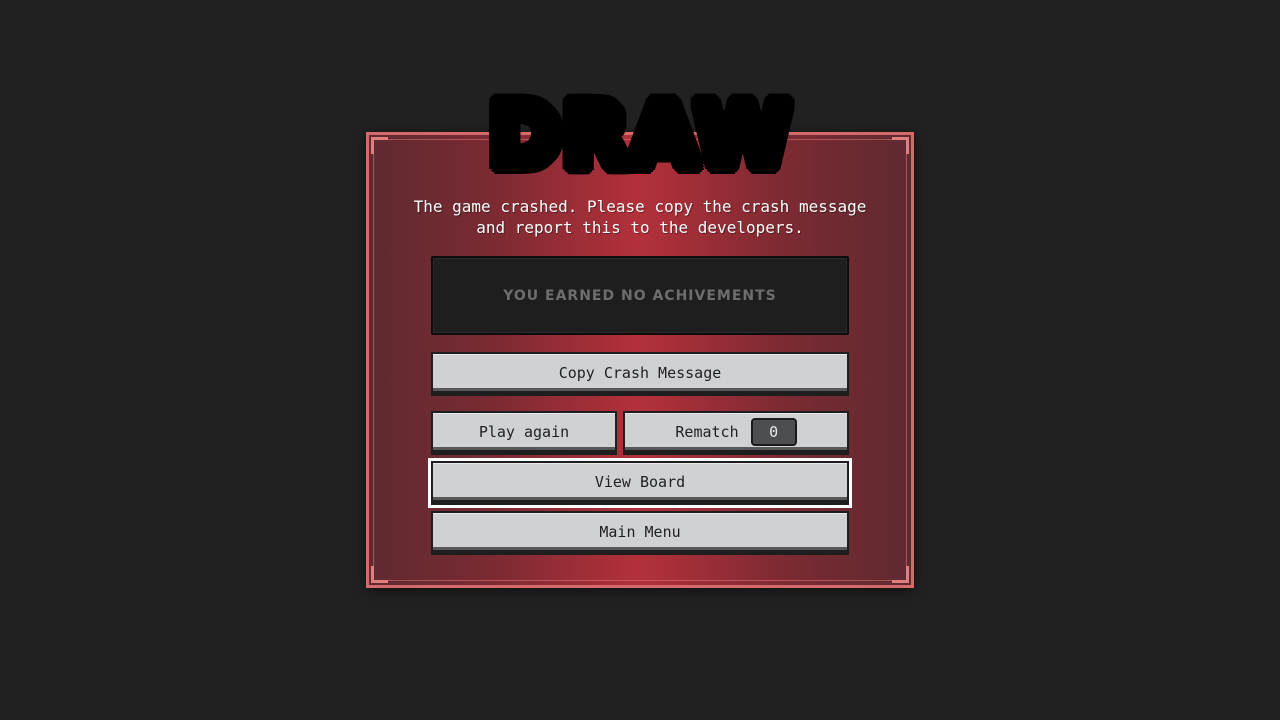 This screenshot has width=1280, height=720. Describe the element at coordinates (379, 574) in the screenshot. I see `corner-ornament-bottom-left` at that location.